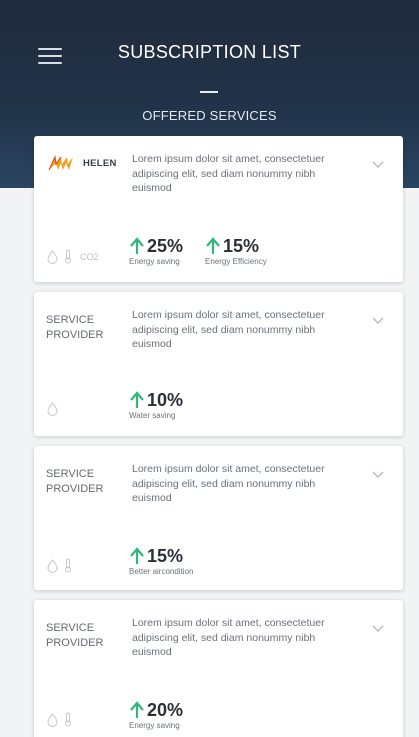 The image size is (419, 737). Describe the element at coordinates (60, 163) in the screenshot. I see `lightning-icon` at that location.